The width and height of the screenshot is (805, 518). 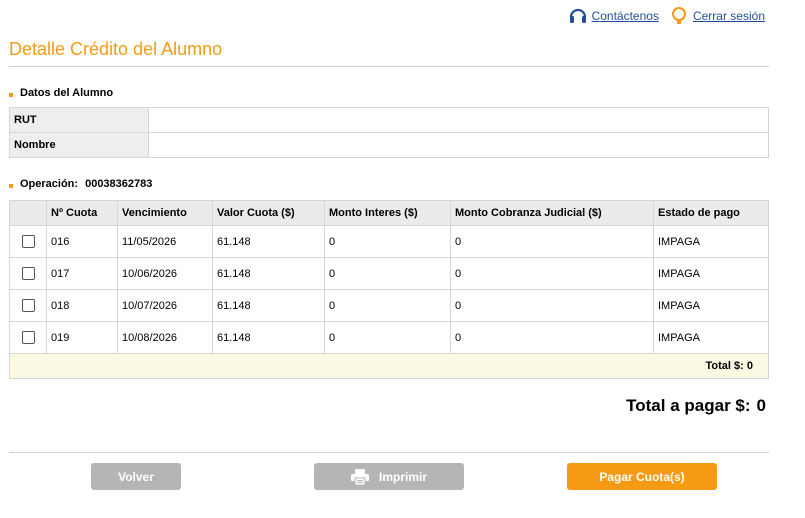 What do you see at coordinates (625, 16) in the screenshot?
I see `contact-link: Contáctenos` at bounding box center [625, 16].